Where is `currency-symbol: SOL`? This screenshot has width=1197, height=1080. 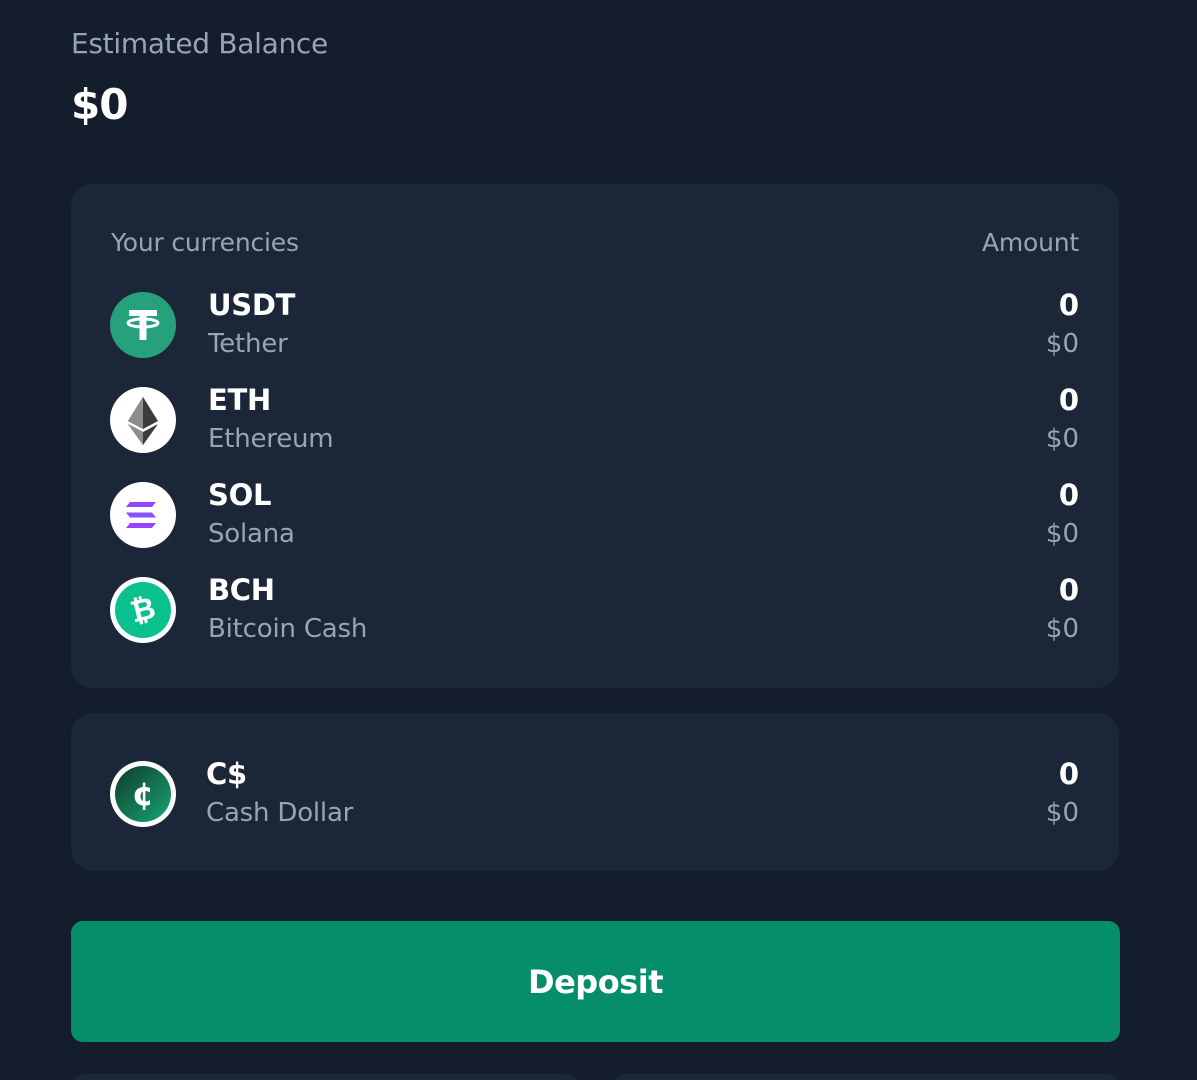
currency-symbol: SOL is located at coordinates (240, 495).